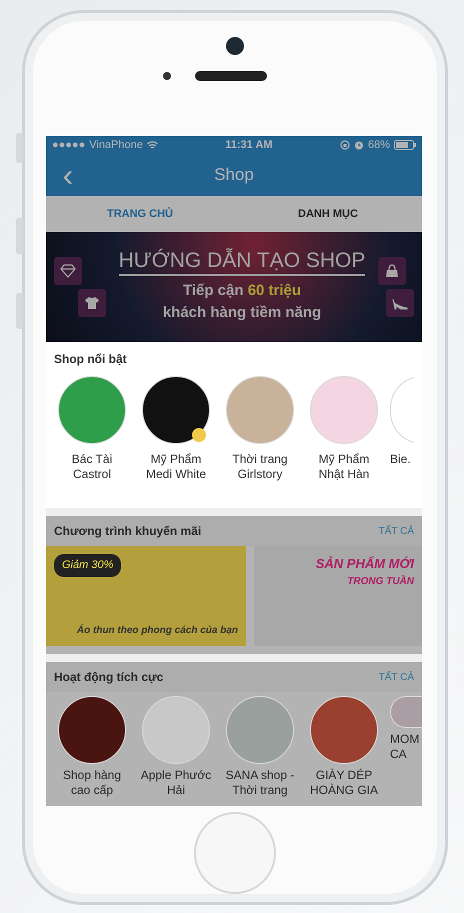 Image resolution: width=464 pixels, height=913 pixels. What do you see at coordinates (242, 262) in the screenshot?
I see `banner-title: HƯỚNG DẪN TẠO SHOP` at bounding box center [242, 262].